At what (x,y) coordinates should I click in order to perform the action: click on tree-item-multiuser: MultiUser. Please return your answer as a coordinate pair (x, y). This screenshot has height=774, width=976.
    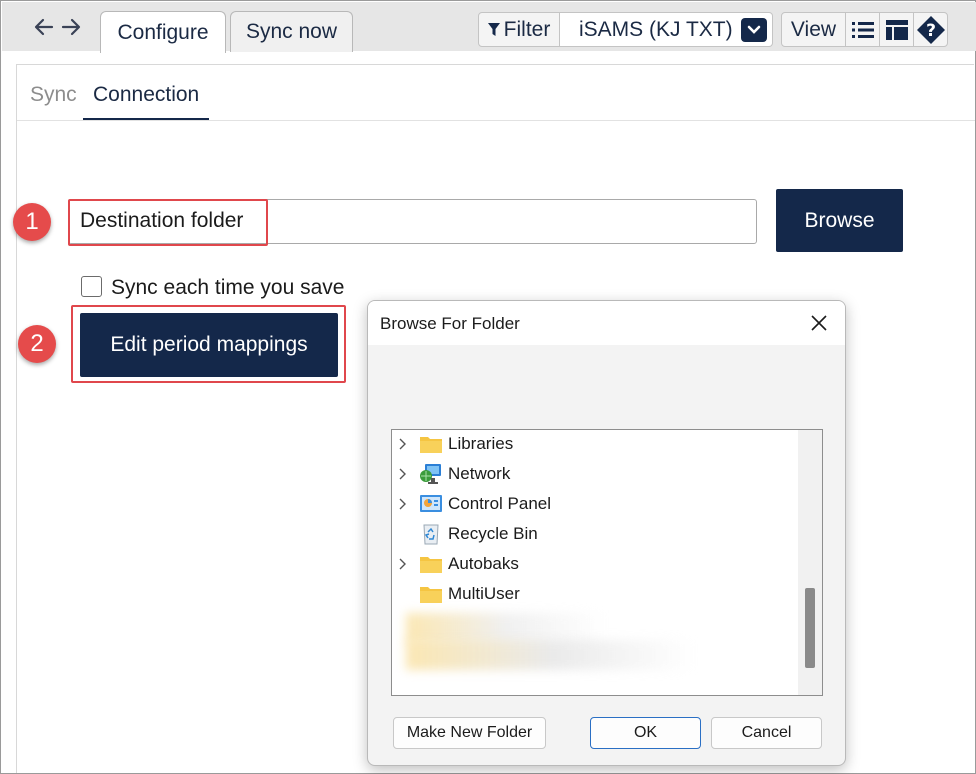
    Looking at the image, I should click on (592, 594).